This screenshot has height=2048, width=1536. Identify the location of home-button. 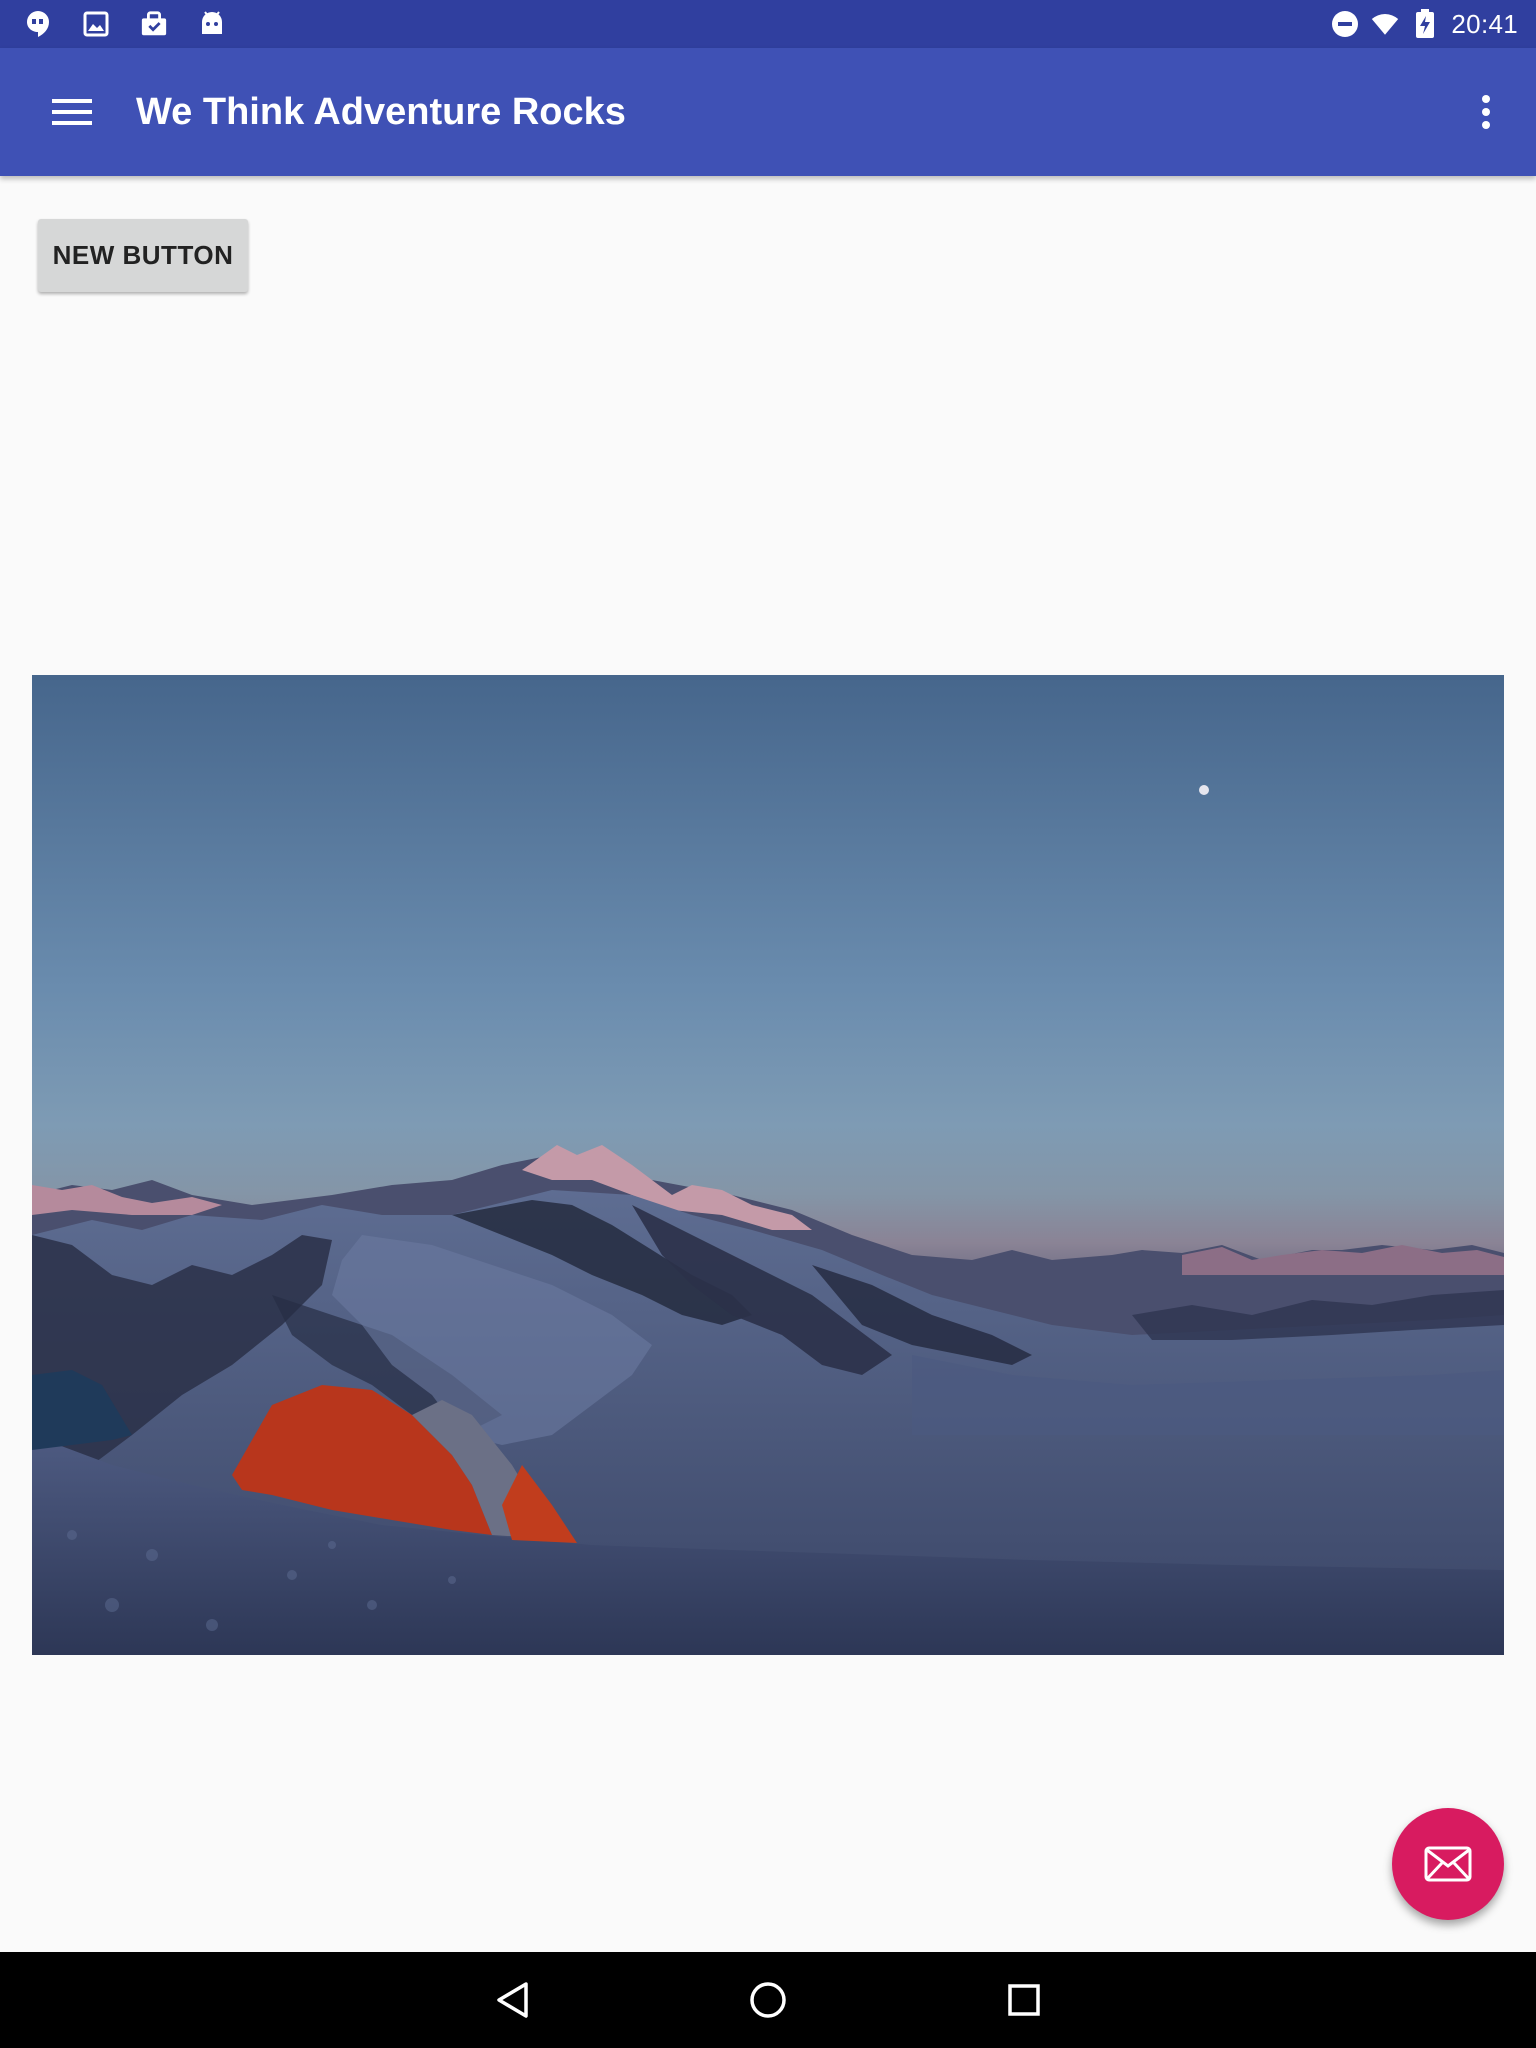
(768, 2000).